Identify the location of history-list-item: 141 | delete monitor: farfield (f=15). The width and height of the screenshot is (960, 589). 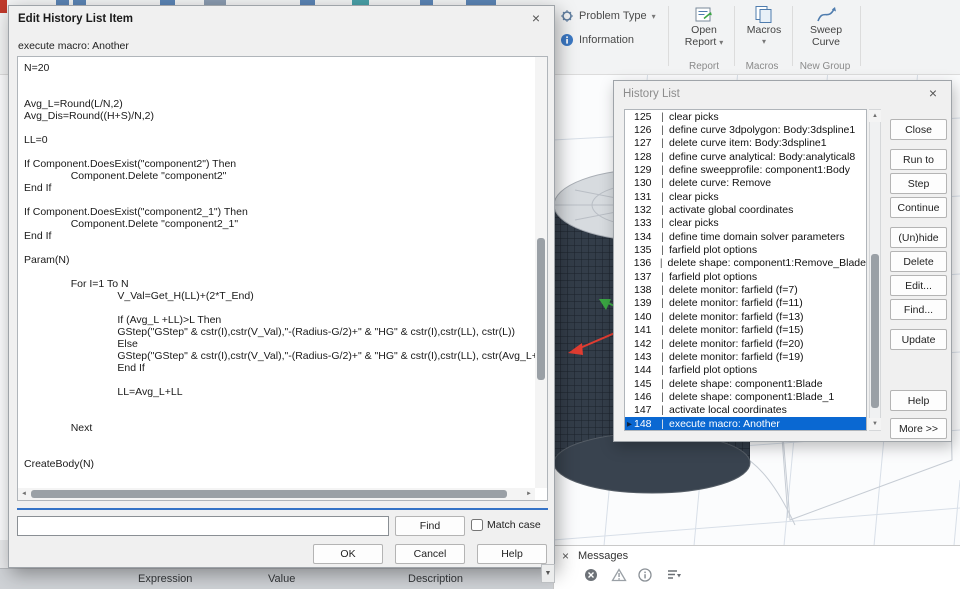
(745, 330).